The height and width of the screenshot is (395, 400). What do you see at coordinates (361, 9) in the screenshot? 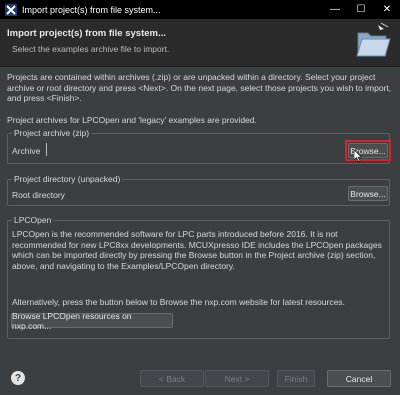
I see `maximize-button: ☐` at bounding box center [361, 9].